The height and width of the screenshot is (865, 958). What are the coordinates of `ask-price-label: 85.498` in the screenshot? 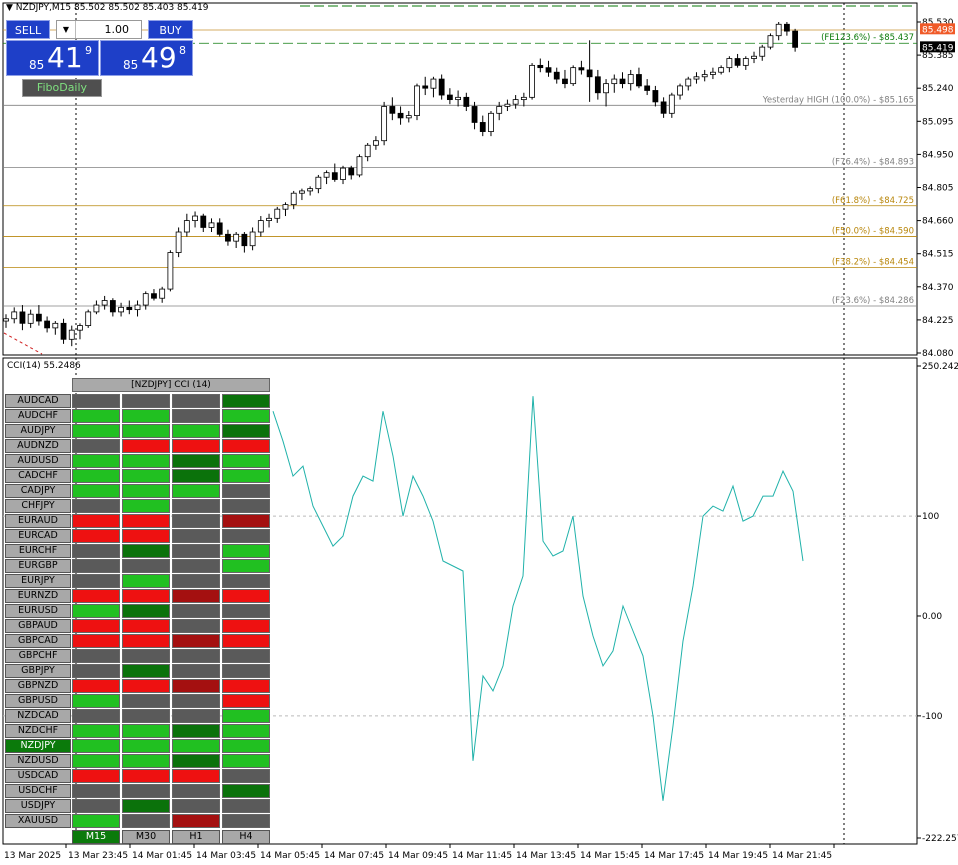 It's located at (938, 30).